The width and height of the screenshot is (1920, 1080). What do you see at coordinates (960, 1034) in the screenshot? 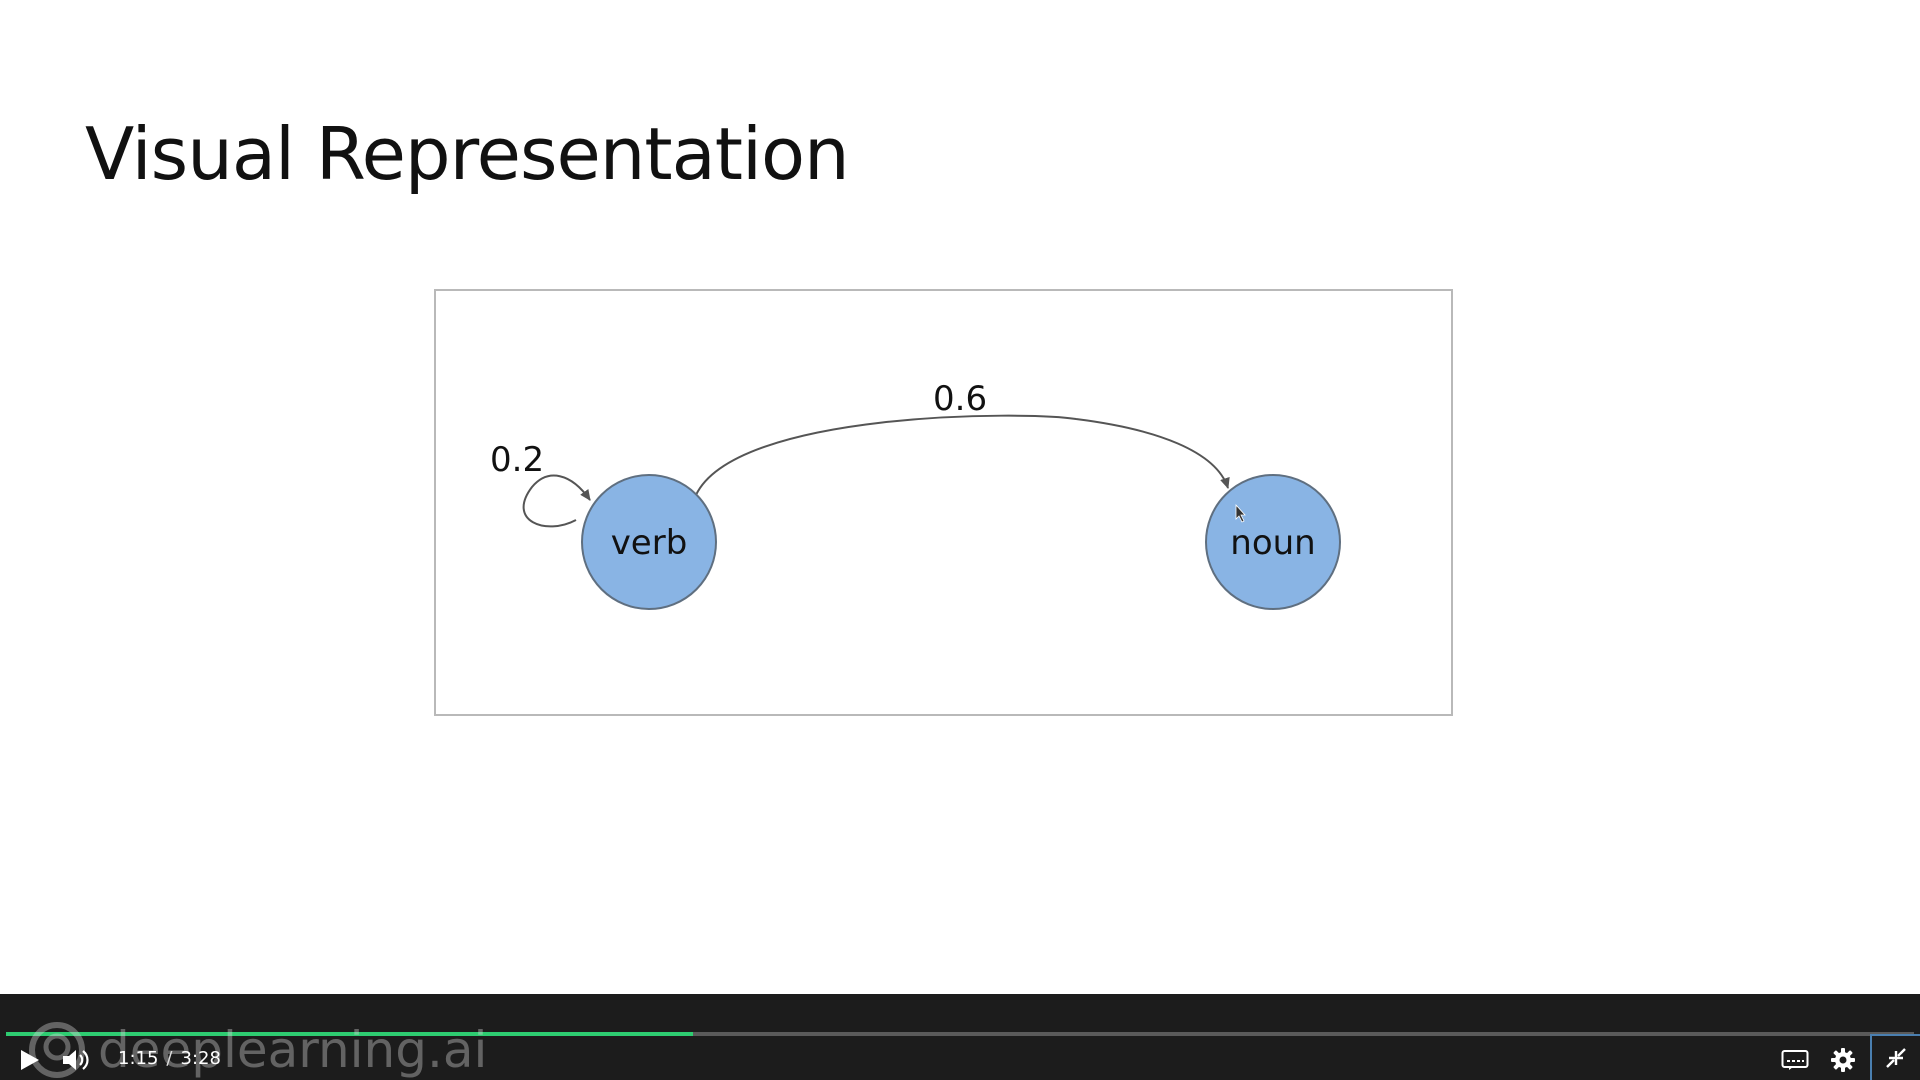
I see `progress-bar` at bounding box center [960, 1034].